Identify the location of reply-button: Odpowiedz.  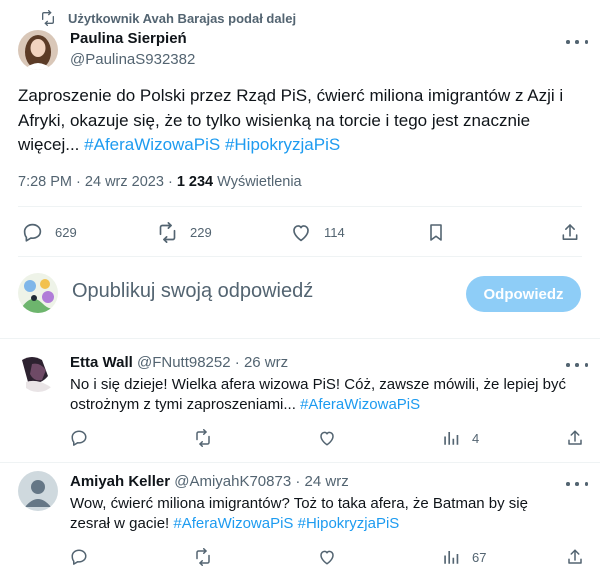
(523, 294).